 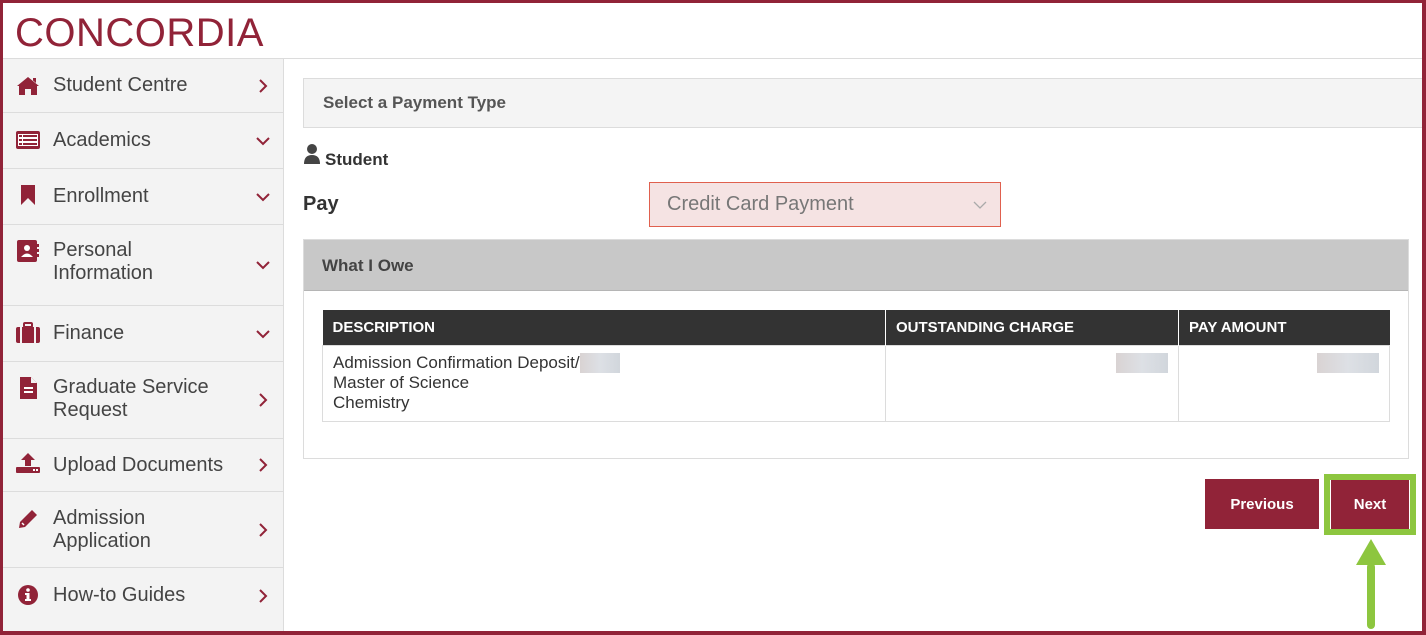 What do you see at coordinates (143, 334) in the screenshot?
I see `sidebar-item-finance: Finance` at bounding box center [143, 334].